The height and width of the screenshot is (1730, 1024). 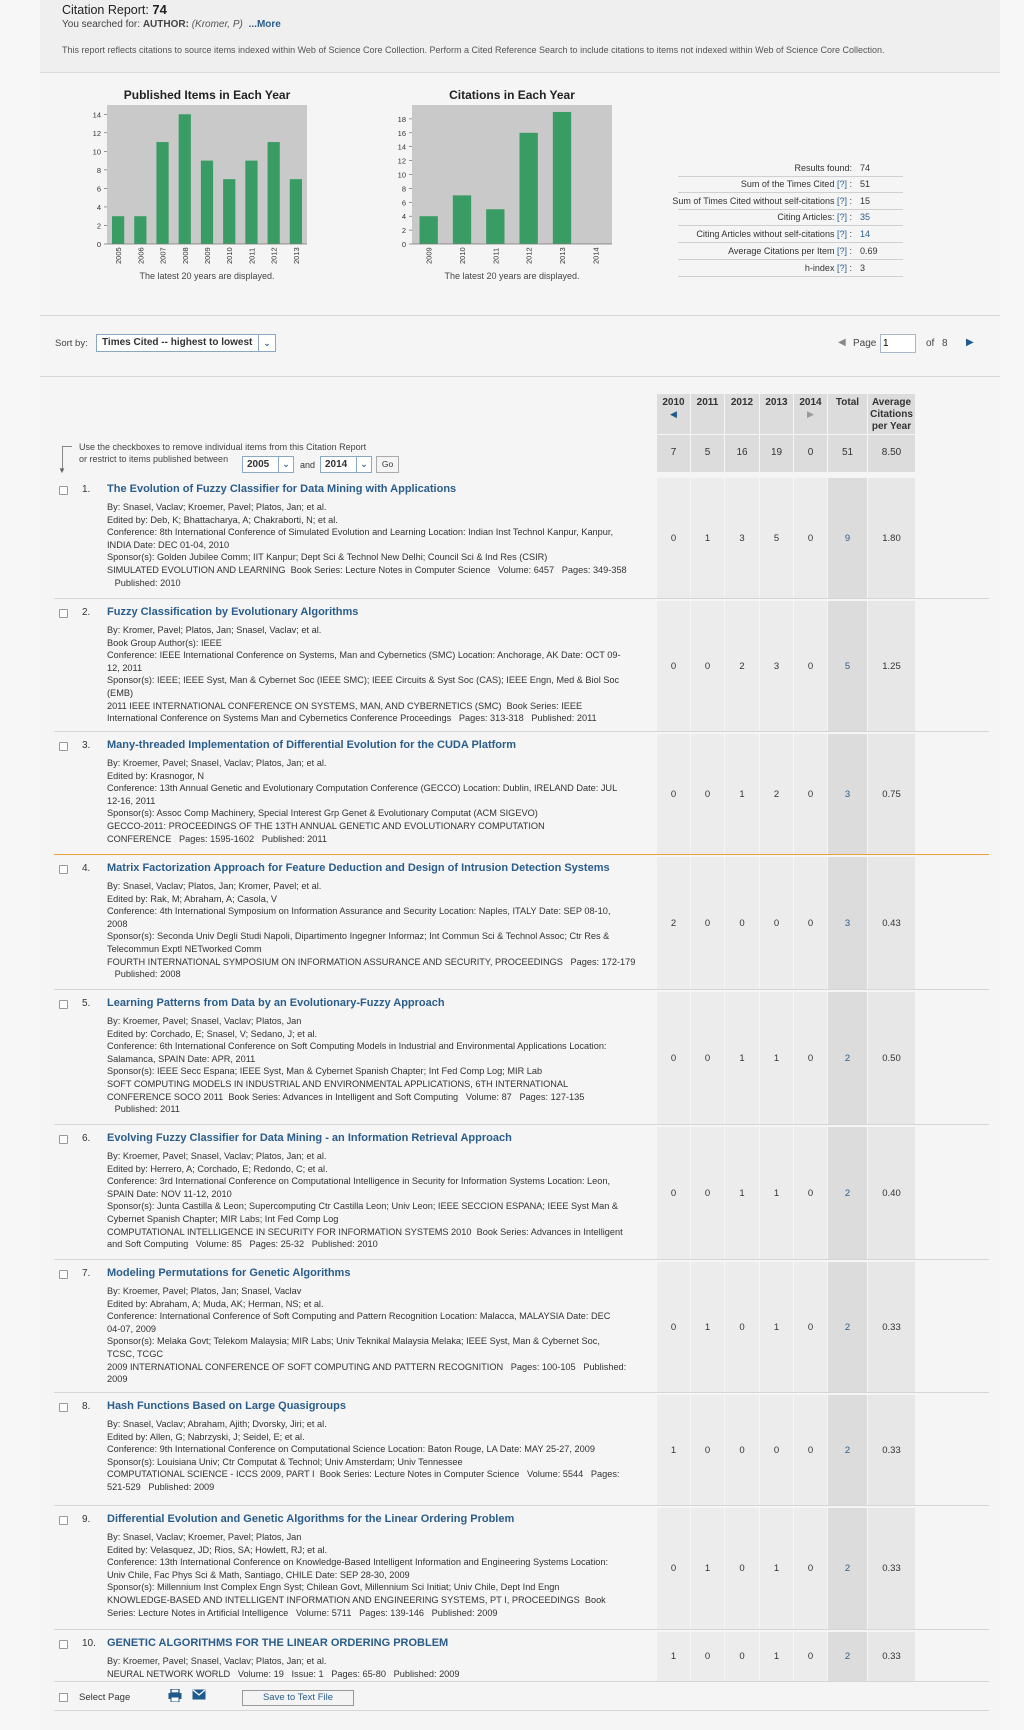 What do you see at coordinates (790, 268) in the screenshot?
I see `stat-row: h-index [?] : 3` at bounding box center [790, 268].